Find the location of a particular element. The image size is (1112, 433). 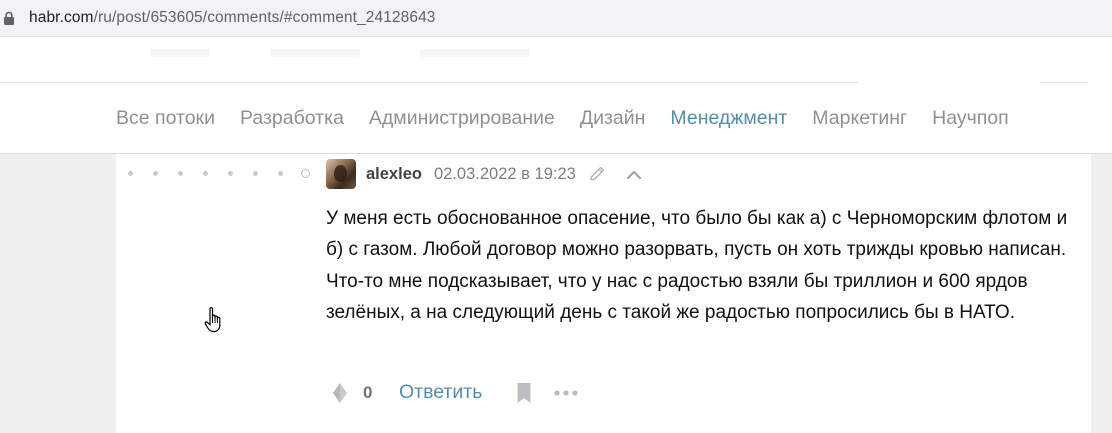

hub-all-streams: Все потоки is located at coordinates (165, 118).